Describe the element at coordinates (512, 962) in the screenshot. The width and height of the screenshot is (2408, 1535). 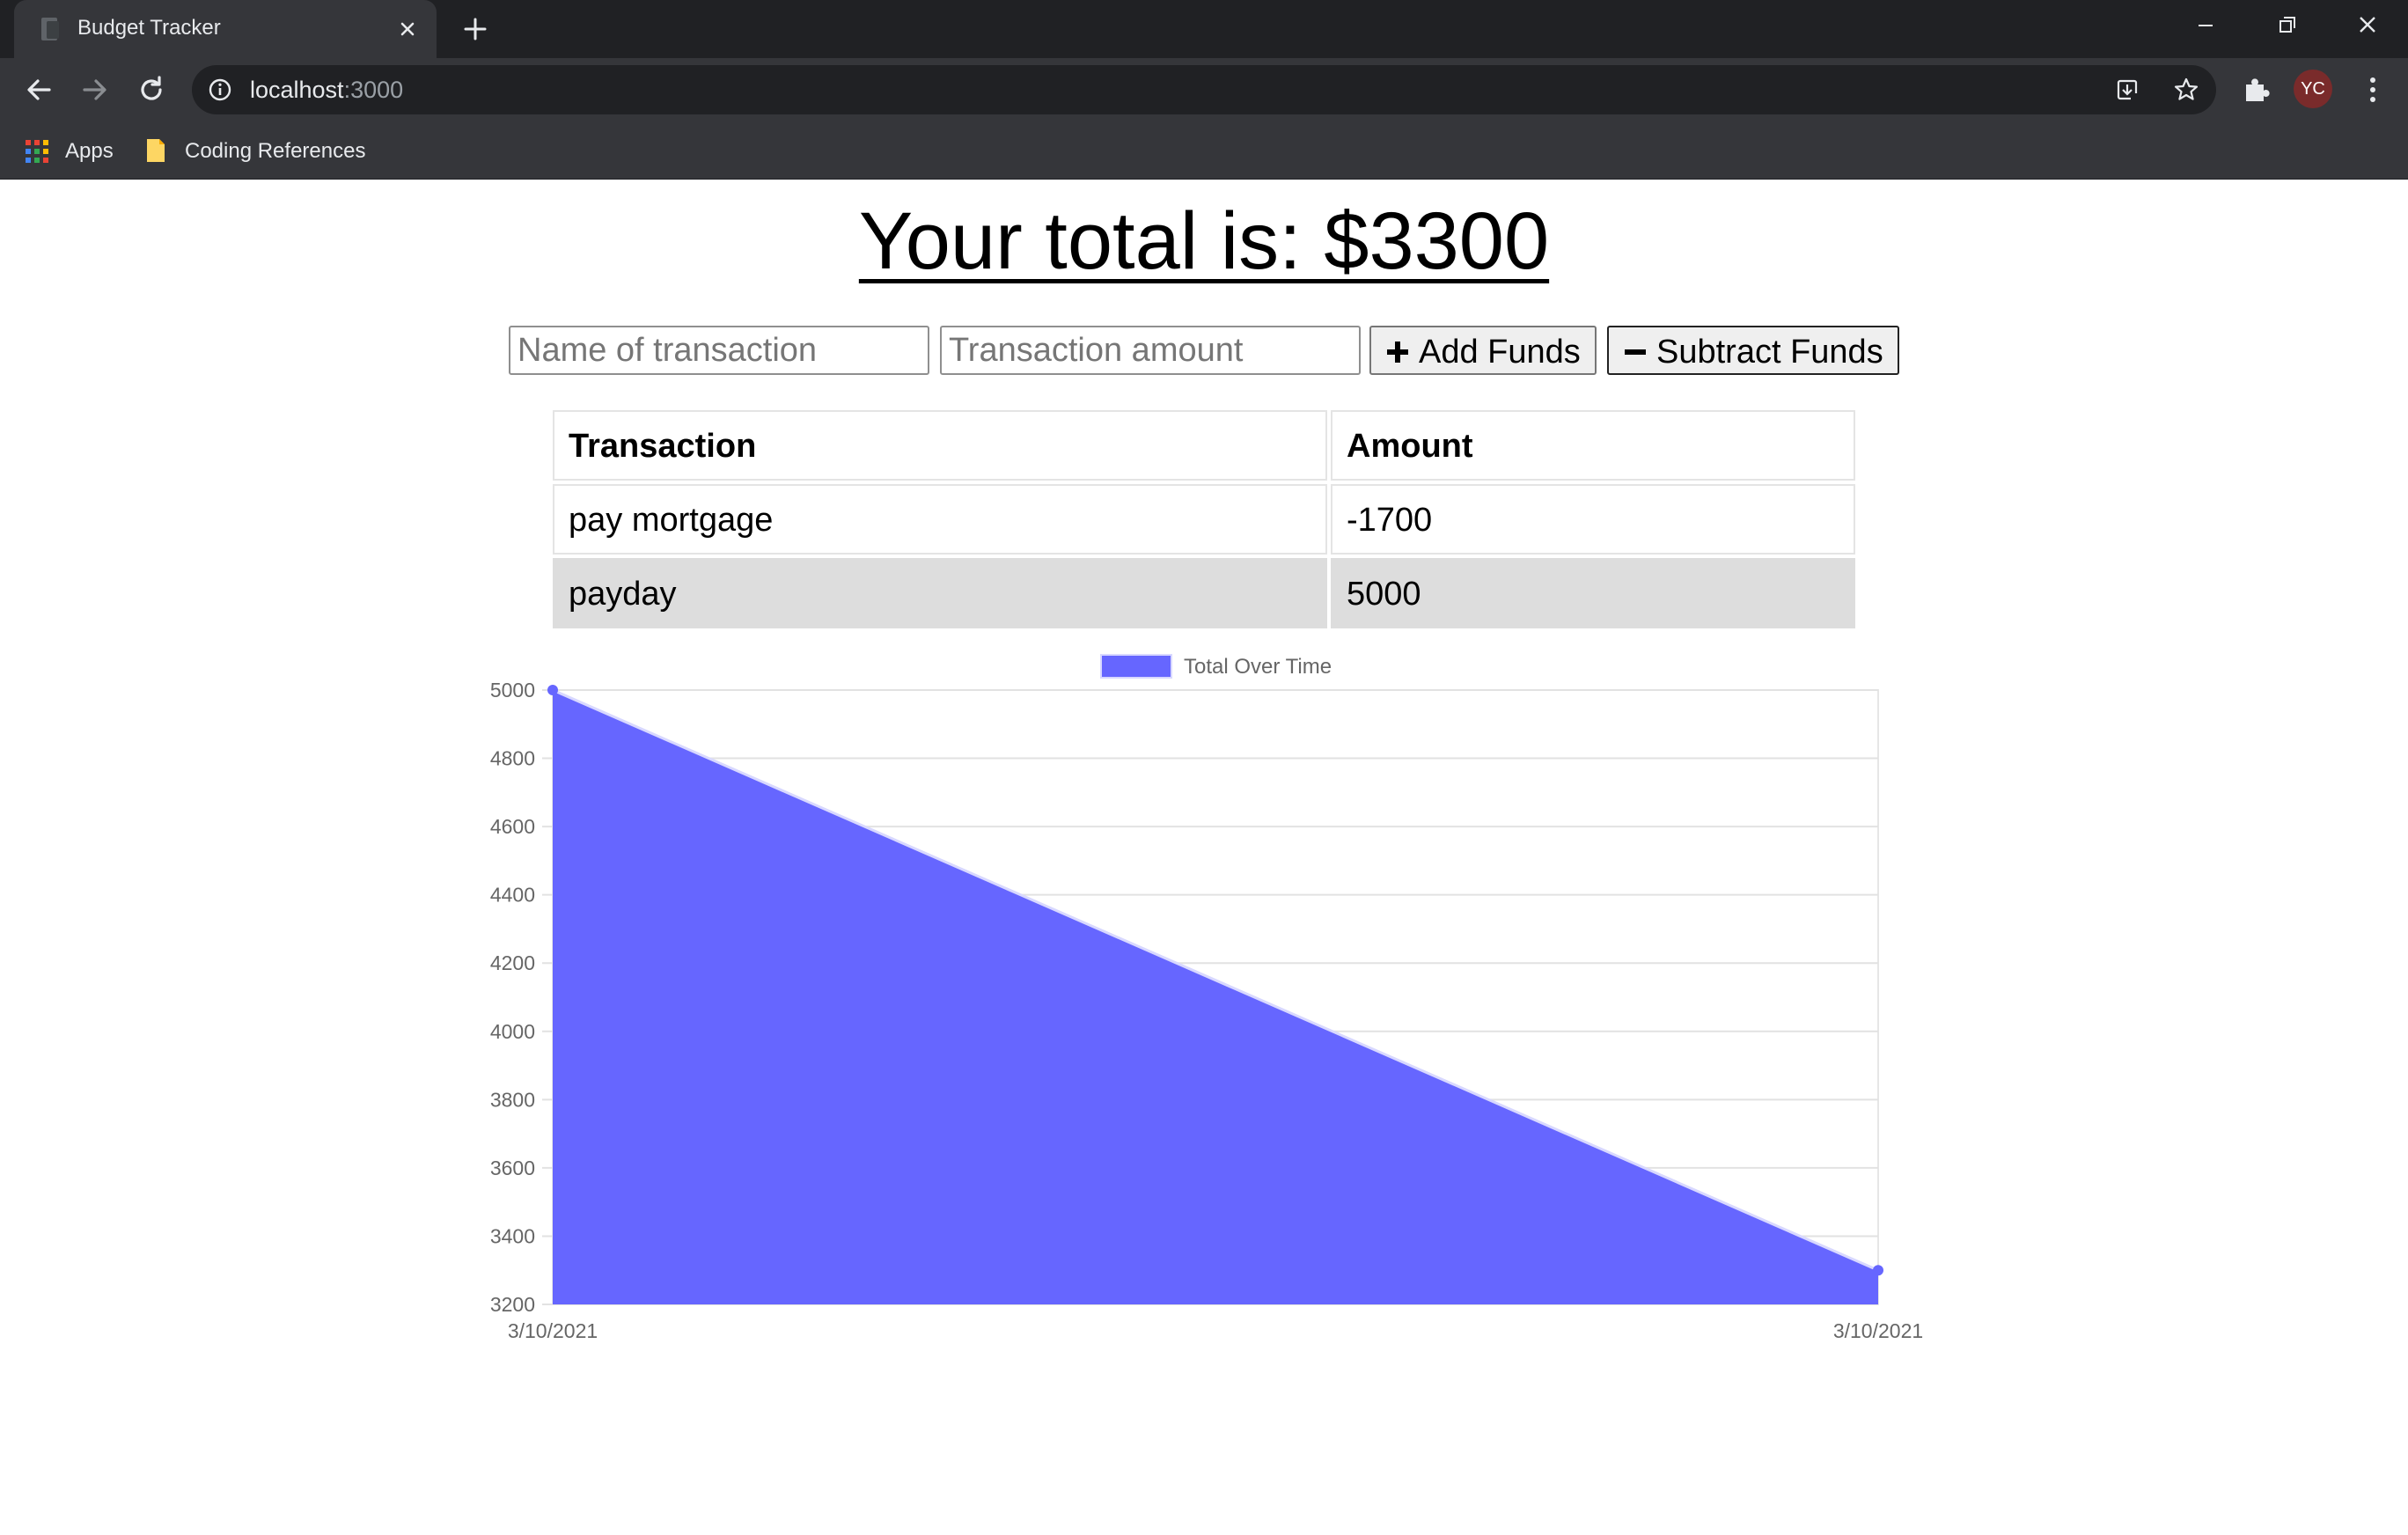
I see `y-tick-label: 4200` at that location.